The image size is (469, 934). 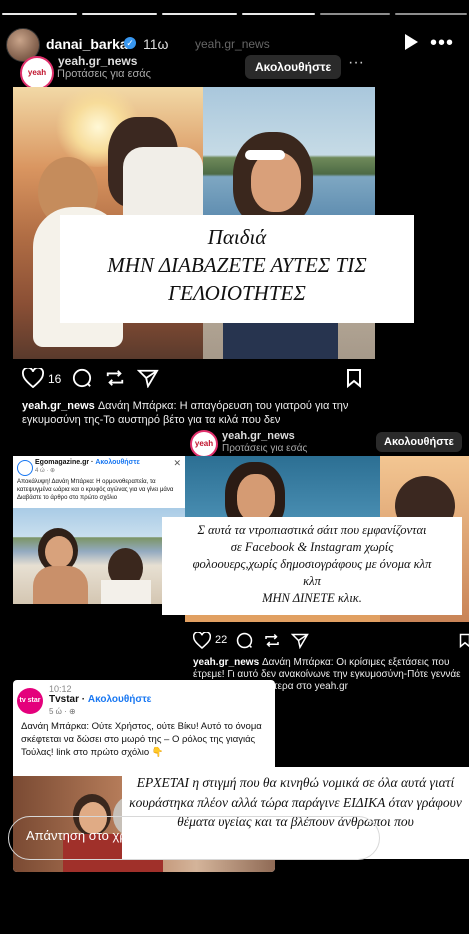 I want to click on post1-caption-user: yeah.gr_news, so click(x=58, y=406).